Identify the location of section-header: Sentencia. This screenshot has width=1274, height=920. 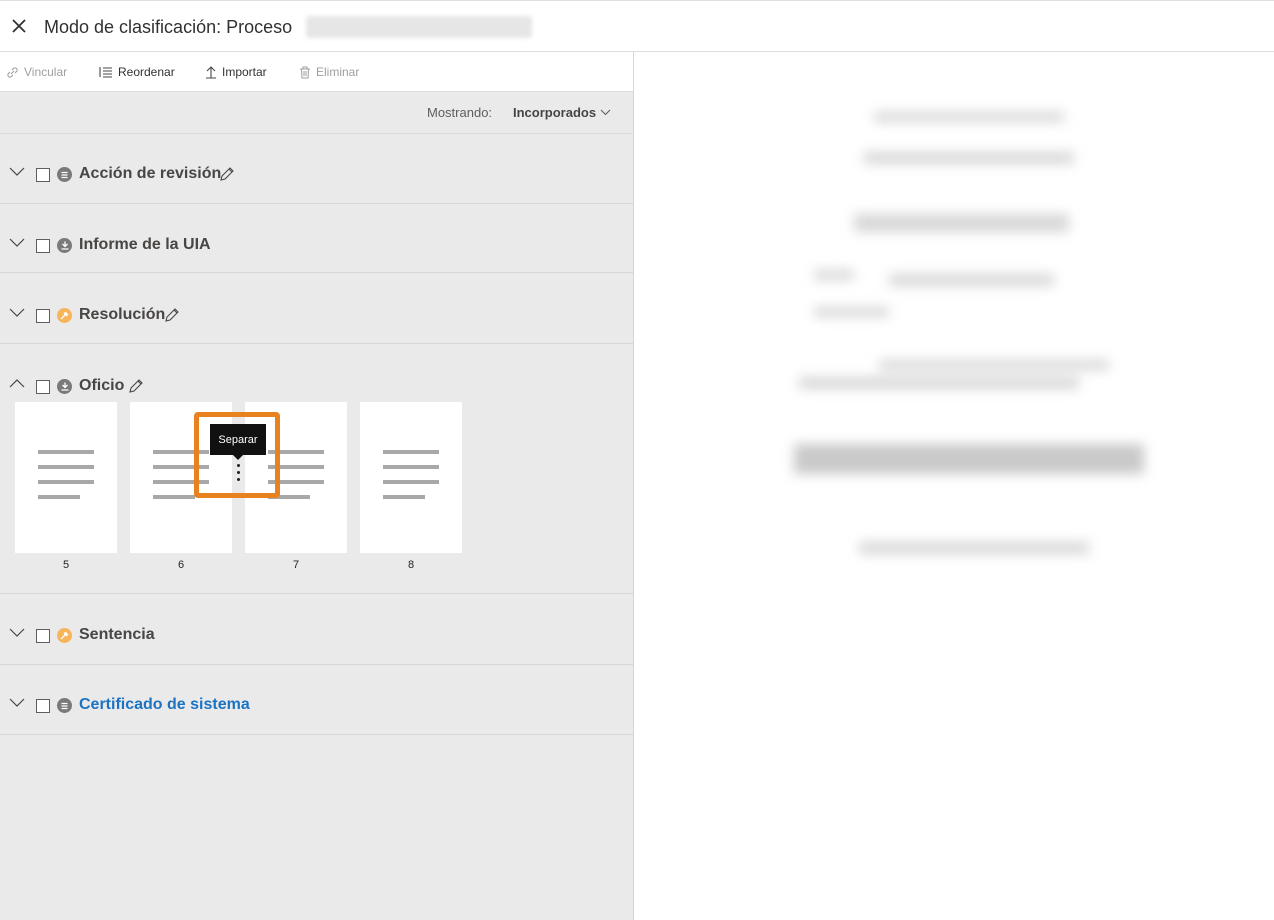
(316, 632).